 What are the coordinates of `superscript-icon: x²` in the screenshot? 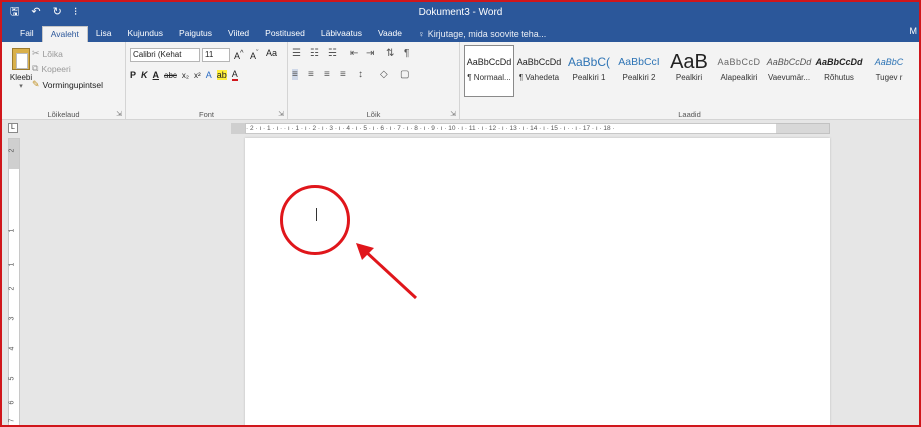 It's located at (197, 75).